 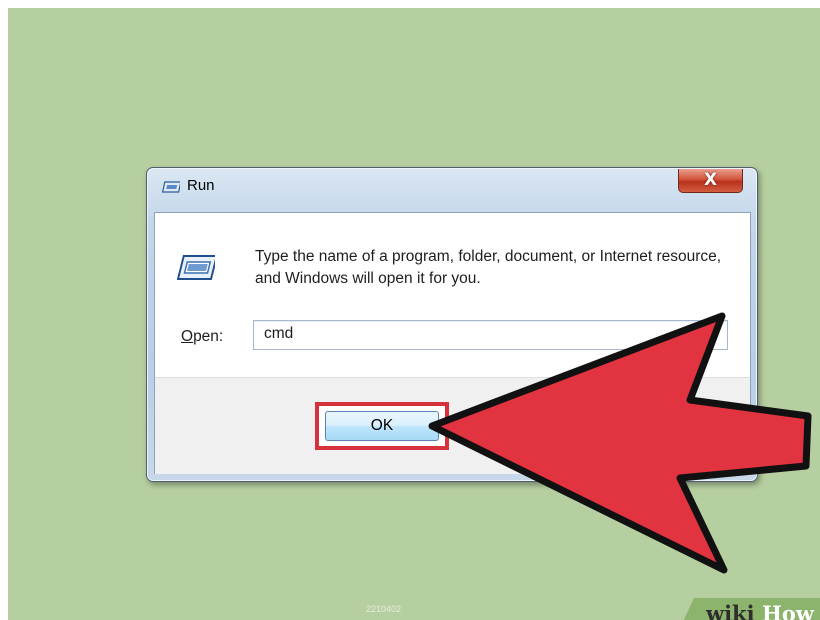 What do you see at coordinates (730, 610) in the screenshot?
I see `wikihow-wiki-text: wiki` at bounding box center [730, 610].